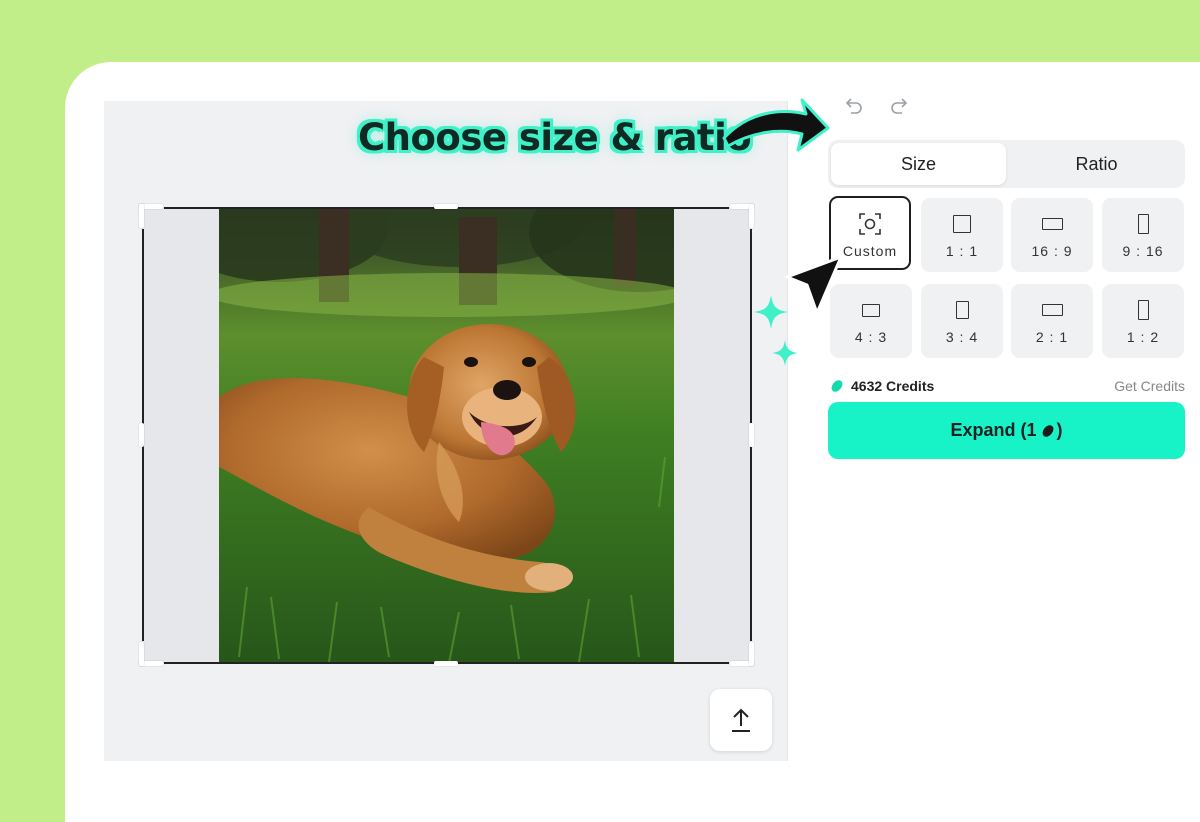 This screenshot has height=822, width=1200. I want to click on size-ratio-tabs: Size Ratio, so click(1006, 164).